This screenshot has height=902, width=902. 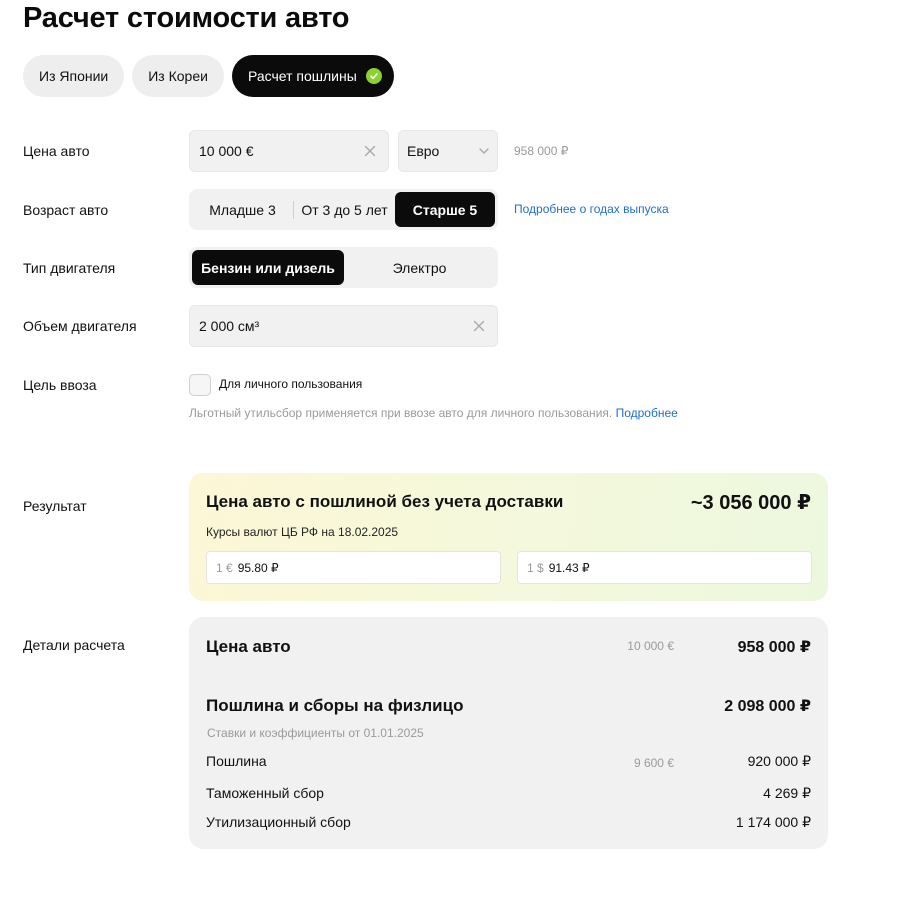 I want to click on age-details-link: Подробнее о годах выпуска, so click(x=591, y=209).